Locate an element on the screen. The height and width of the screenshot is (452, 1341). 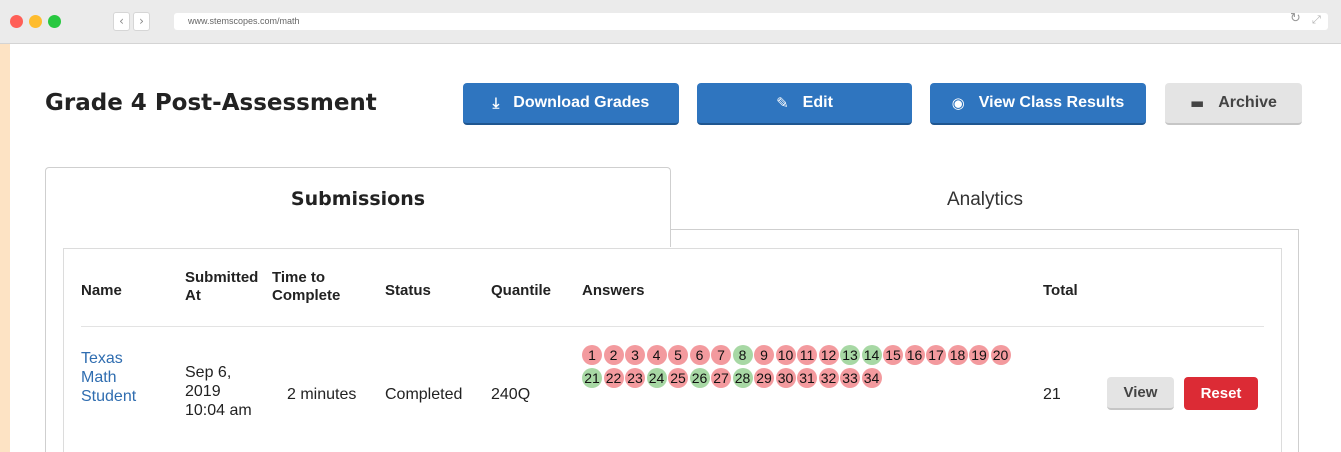
download-icon: ⤓ is located at coordinates (496, 103).